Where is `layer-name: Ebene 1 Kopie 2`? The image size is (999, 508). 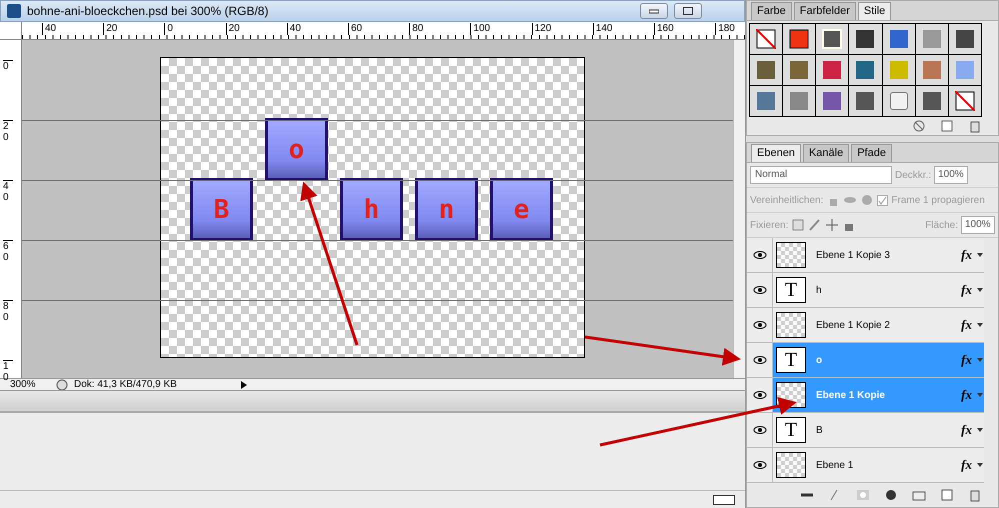 layer-name: Ebene 1 Kopie 2 is located at coordinates (853, 325).